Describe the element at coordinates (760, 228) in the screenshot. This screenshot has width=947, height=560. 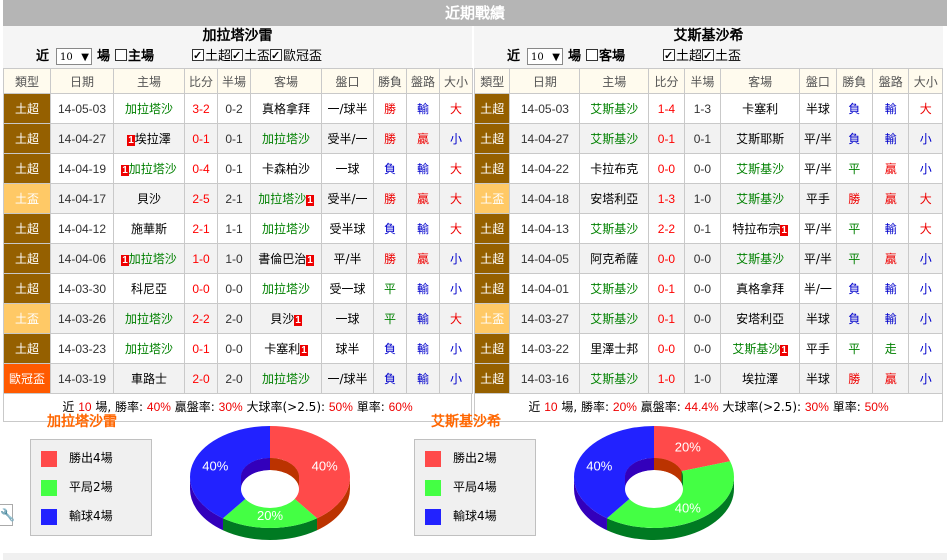
I see `away-team: 特拉布宗1` at that location.